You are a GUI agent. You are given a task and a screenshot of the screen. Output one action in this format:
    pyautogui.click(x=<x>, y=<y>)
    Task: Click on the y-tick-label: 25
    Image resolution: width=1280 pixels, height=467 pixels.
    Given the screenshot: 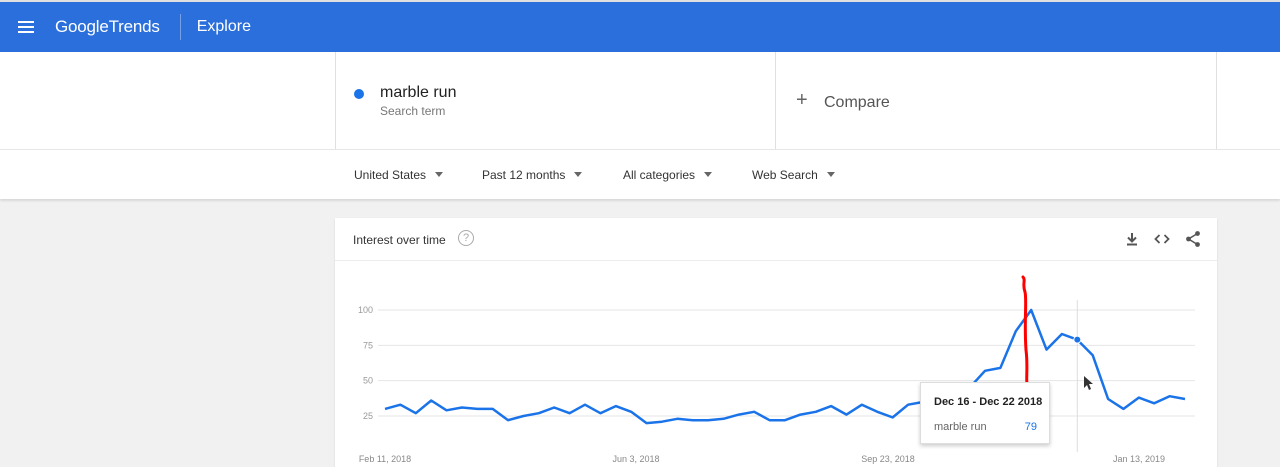 What is the action you would take?
    pyautogui.click(x=368, y=416)
    